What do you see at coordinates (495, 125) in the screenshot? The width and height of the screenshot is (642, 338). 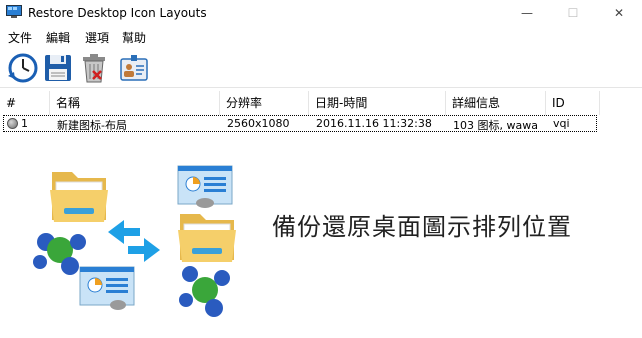 I see `row-details: 103 图标, wawa` at bounding box center [495, 125].